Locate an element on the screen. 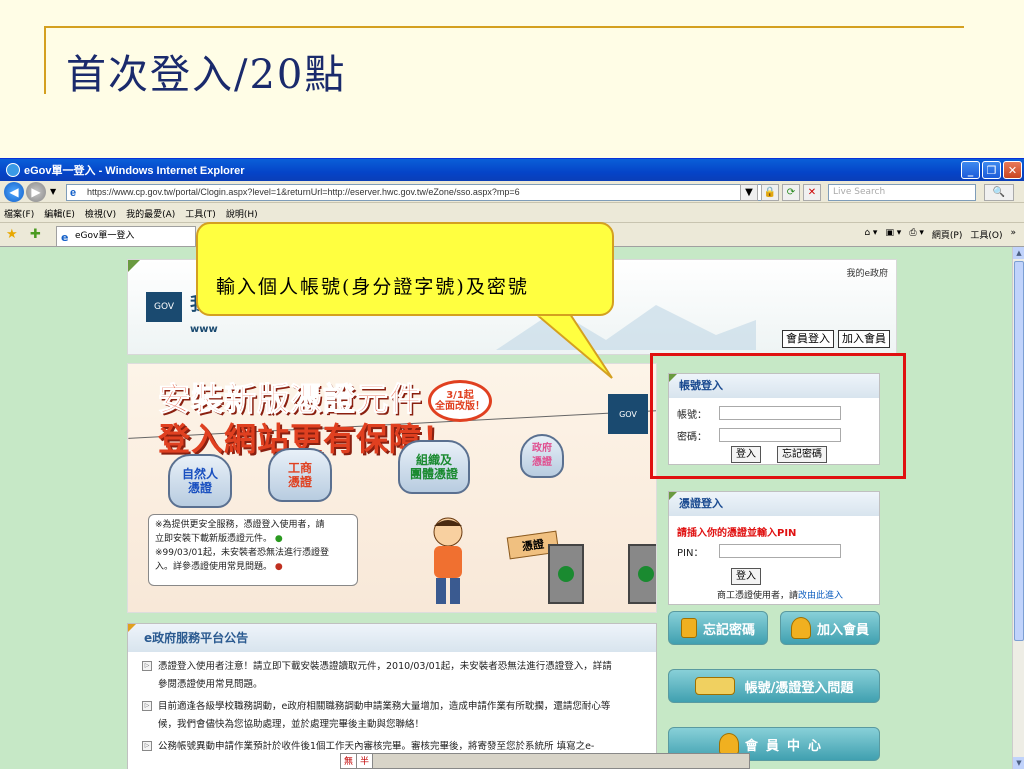 The width and height of the screenshot is (1024, 769). slide-left-rule is located at coordinates (45, 60).